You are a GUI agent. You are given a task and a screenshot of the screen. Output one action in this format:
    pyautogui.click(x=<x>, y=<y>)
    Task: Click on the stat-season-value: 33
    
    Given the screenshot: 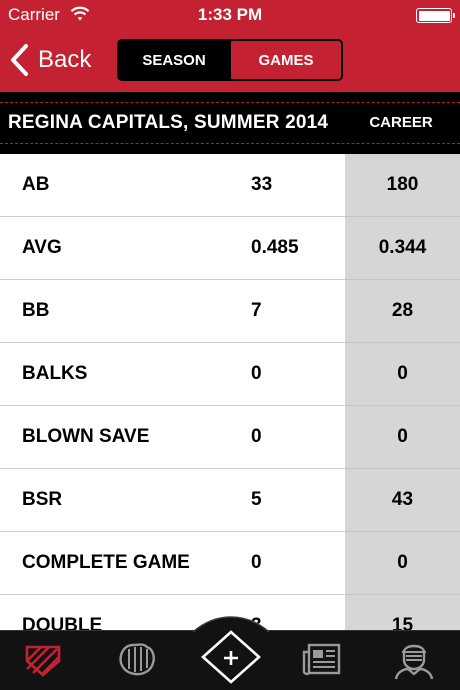 What is the action you would take?
    pyautogui.click(x=262, y=184)
    